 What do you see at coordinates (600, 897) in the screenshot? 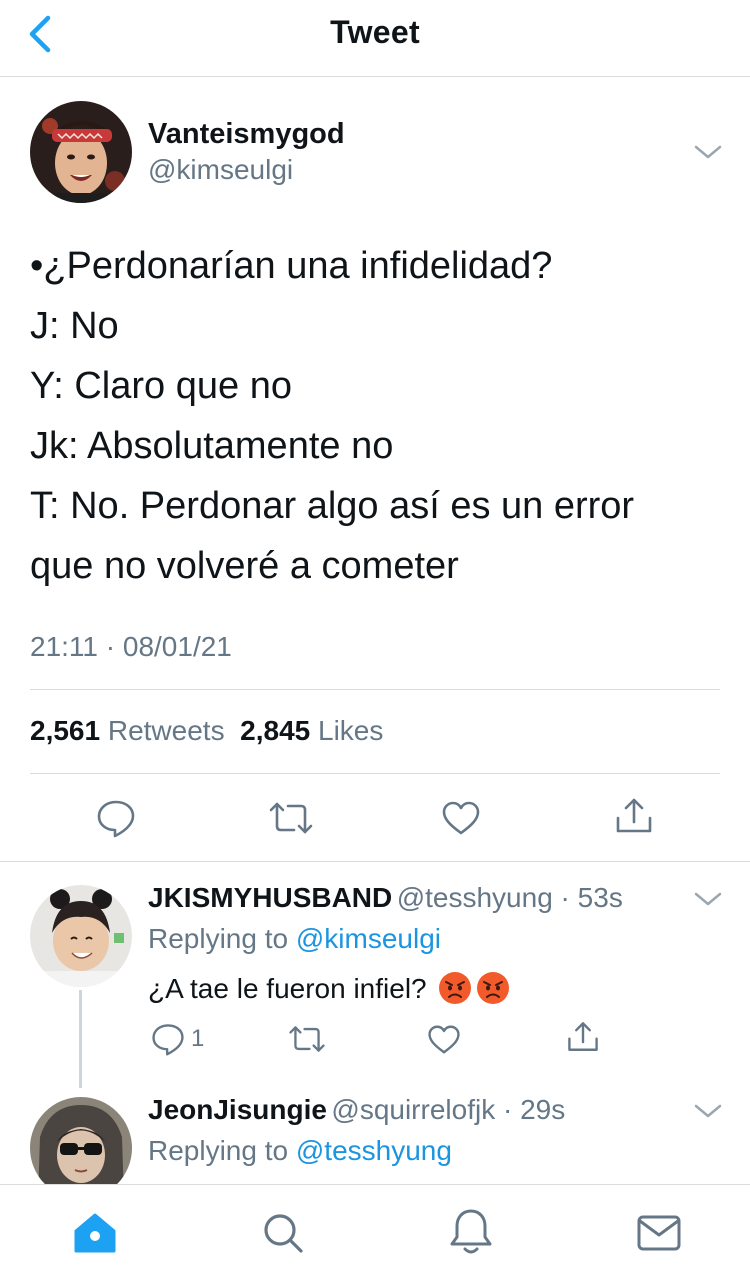
I see `reply-time: 53s` at bounding box center [600, 897].